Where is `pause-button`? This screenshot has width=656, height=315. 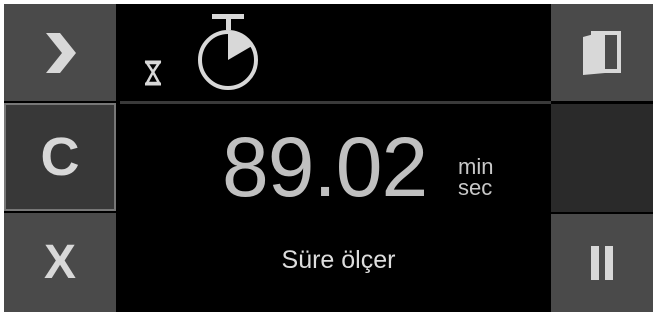
pause-button is located at coordinates (602, 263).